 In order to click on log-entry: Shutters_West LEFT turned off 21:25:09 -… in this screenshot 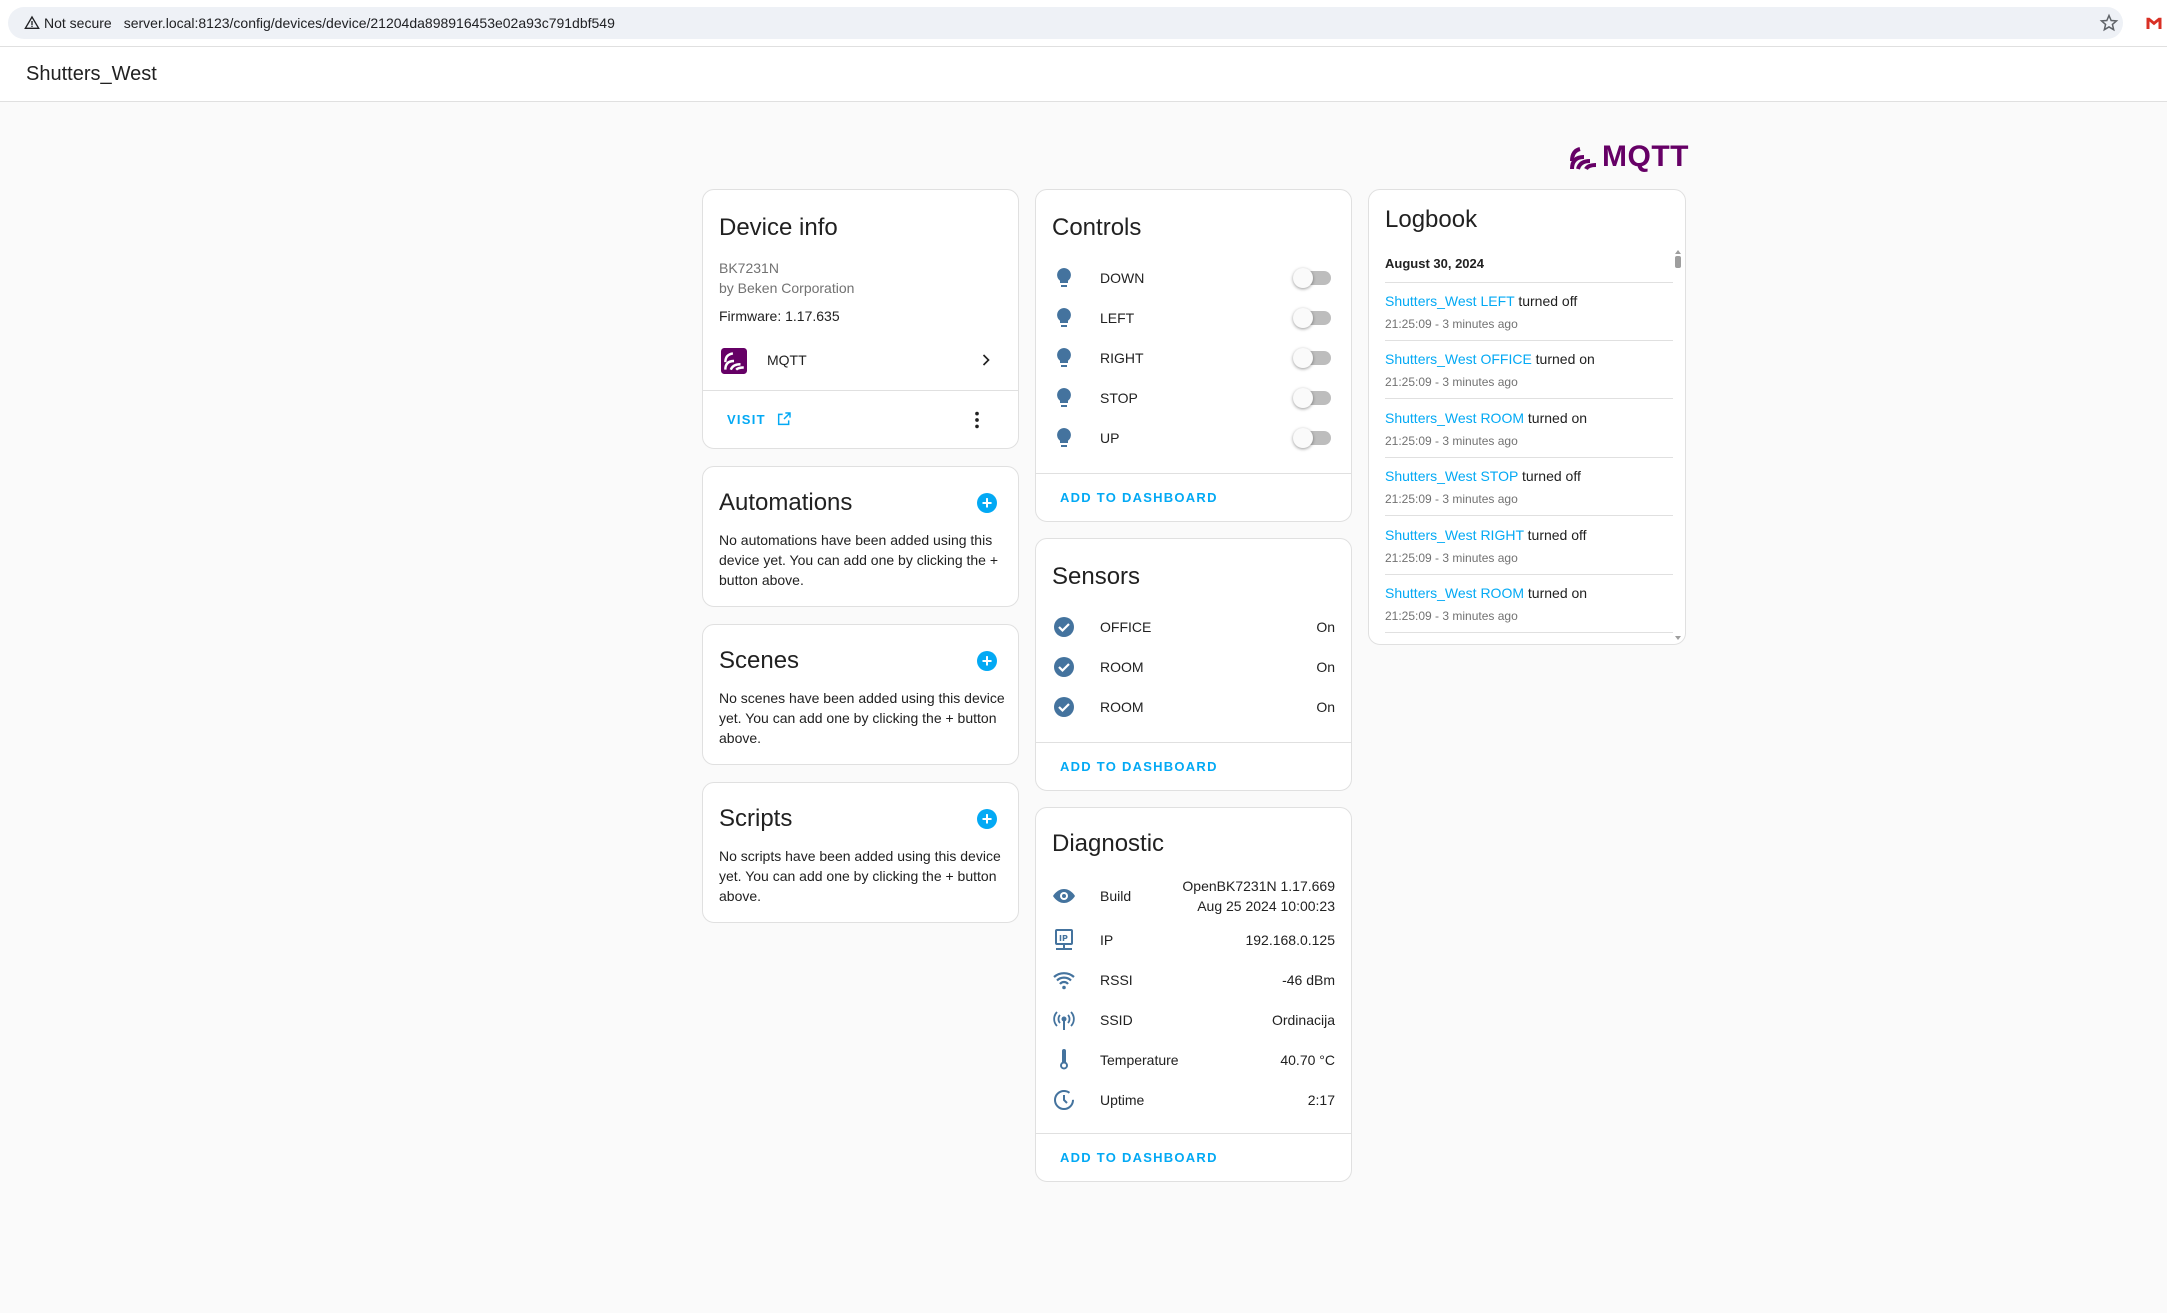, I will do `click(1529, 312)`.